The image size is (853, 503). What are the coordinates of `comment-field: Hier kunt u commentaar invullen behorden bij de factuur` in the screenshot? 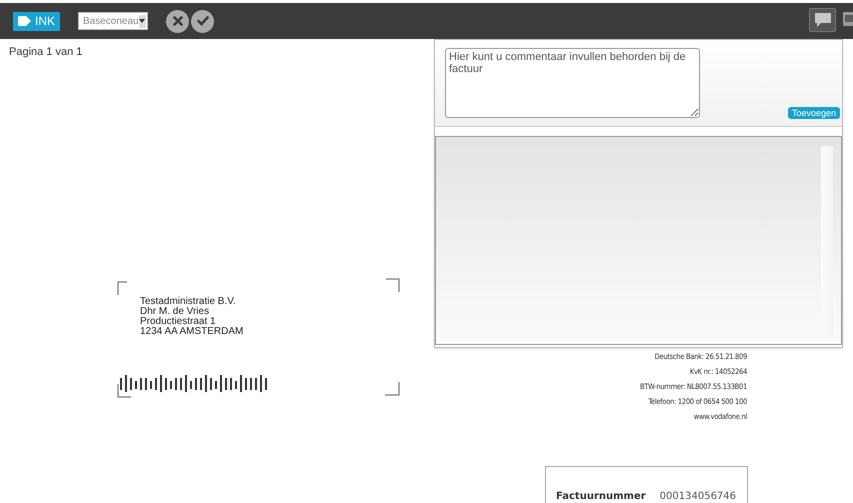 It's located at (572, 83).